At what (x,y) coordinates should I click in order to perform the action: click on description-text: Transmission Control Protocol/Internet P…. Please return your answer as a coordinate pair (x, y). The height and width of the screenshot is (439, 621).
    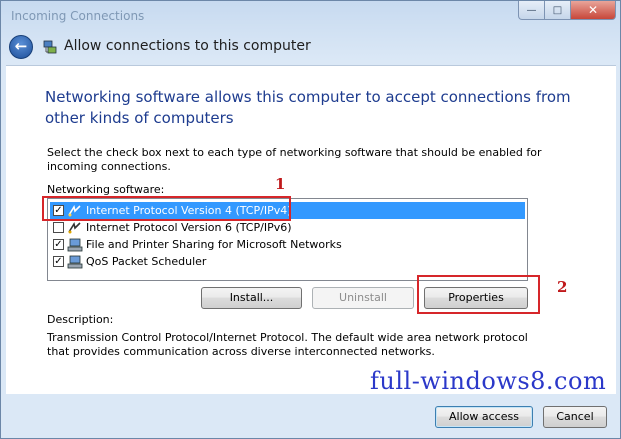
    Looking at the image, I should click on (287, 344).